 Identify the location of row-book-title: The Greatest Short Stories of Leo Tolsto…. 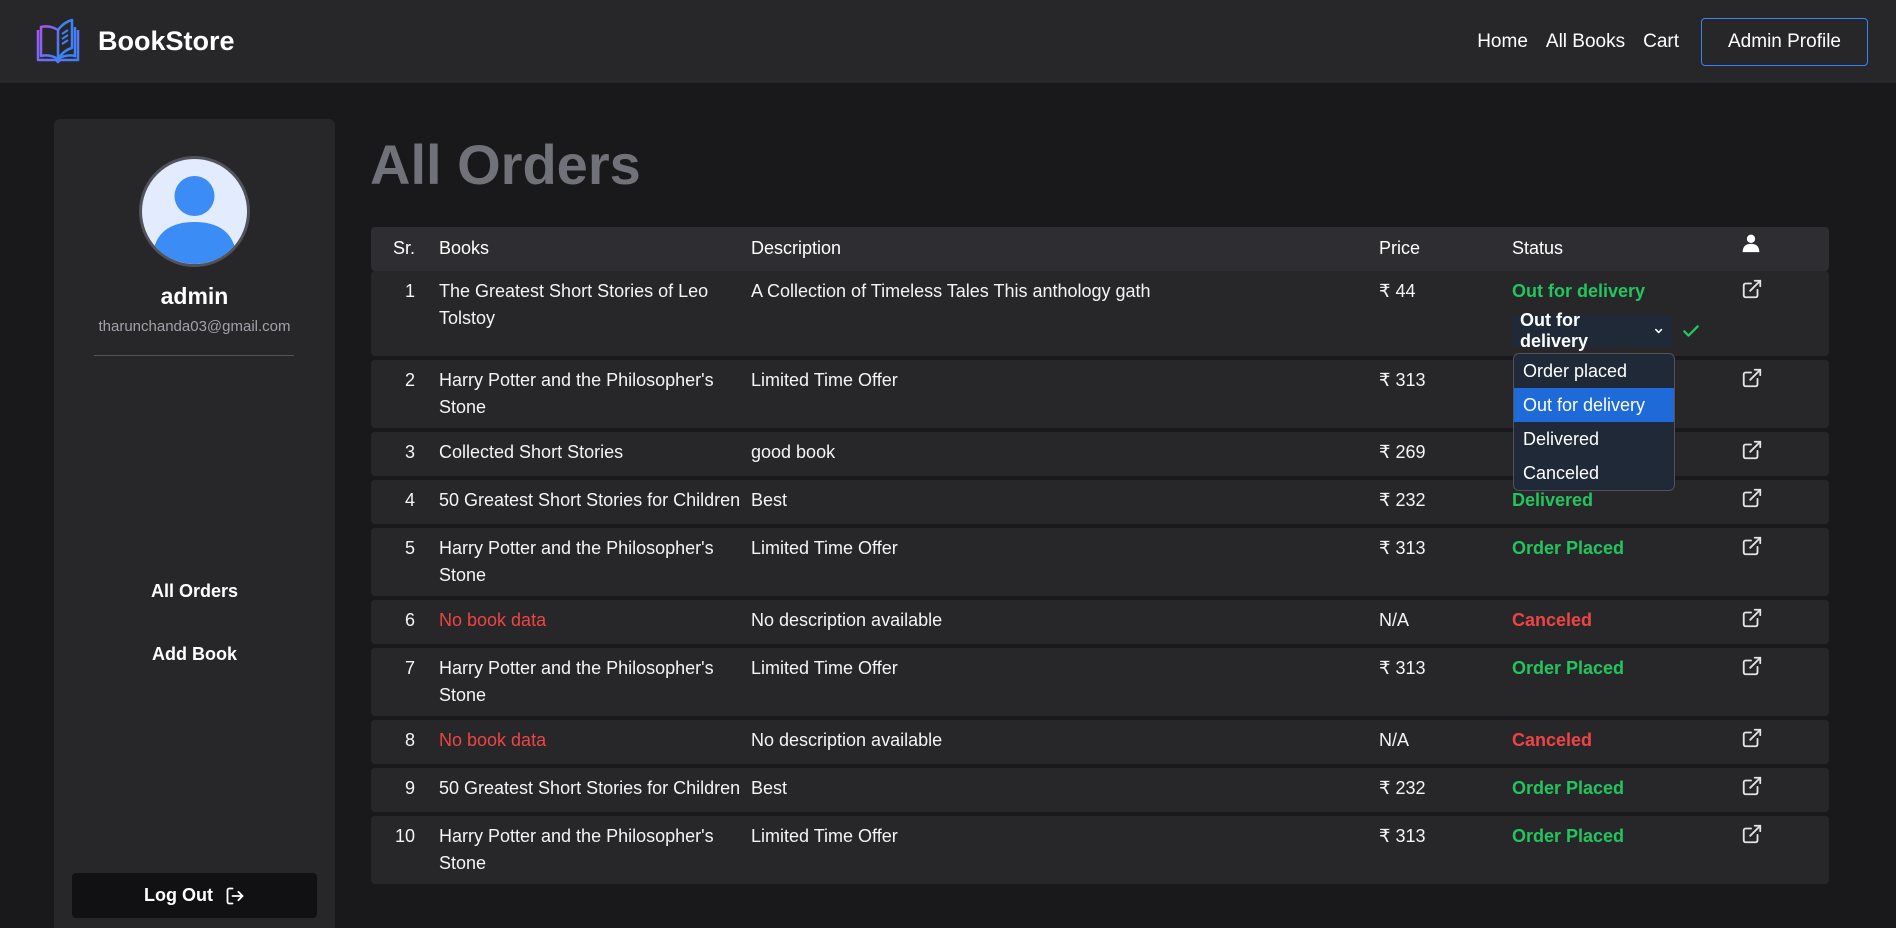
(574, 304).